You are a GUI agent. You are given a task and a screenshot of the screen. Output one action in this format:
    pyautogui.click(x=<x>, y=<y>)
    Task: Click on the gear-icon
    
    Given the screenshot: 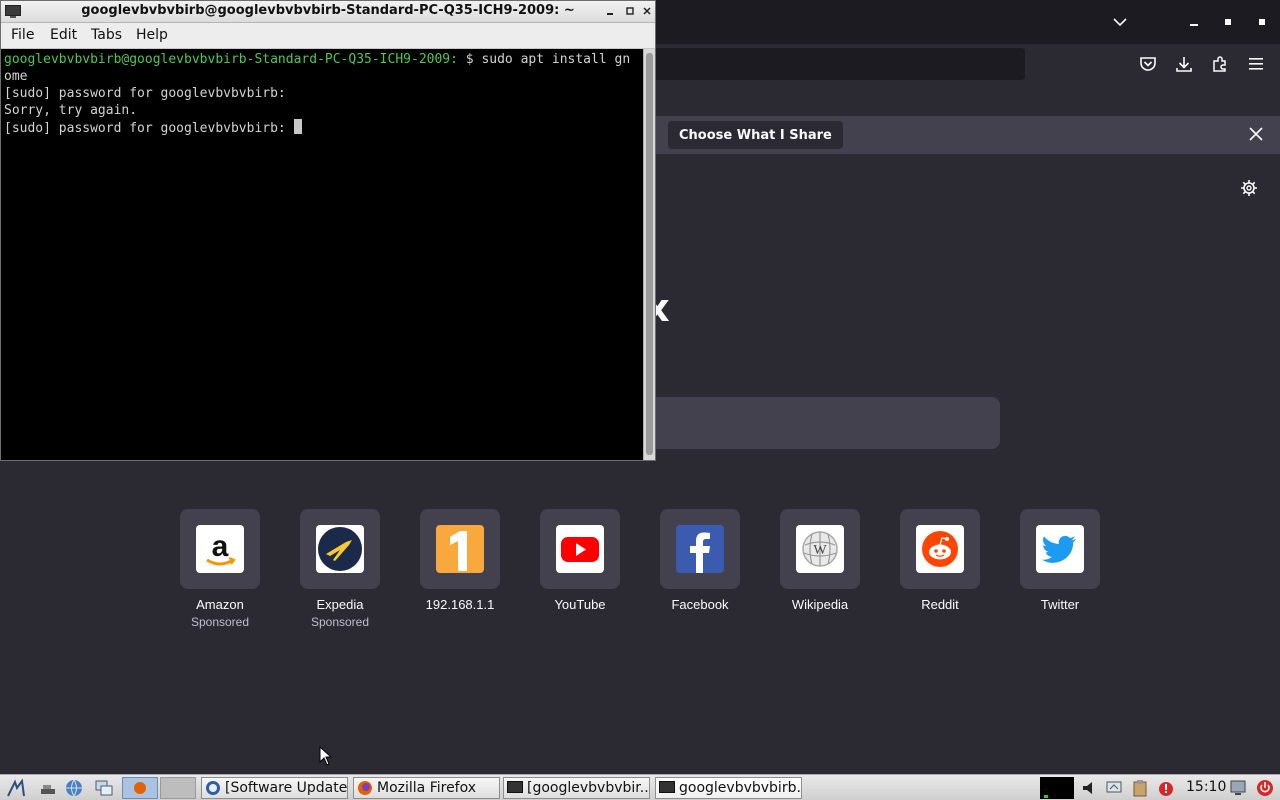 What is the action you would take?
    pyautogui.click(x=1249, y=188)
    